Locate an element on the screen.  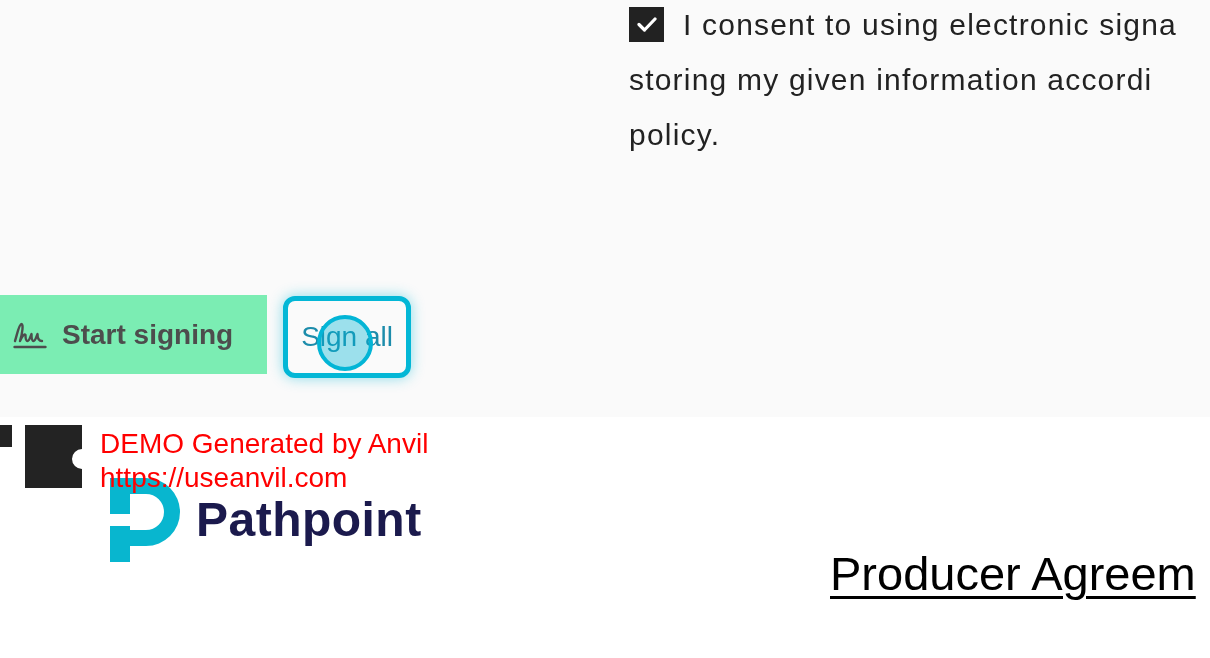
checkmark-icon is located at coordinates (646, 24).